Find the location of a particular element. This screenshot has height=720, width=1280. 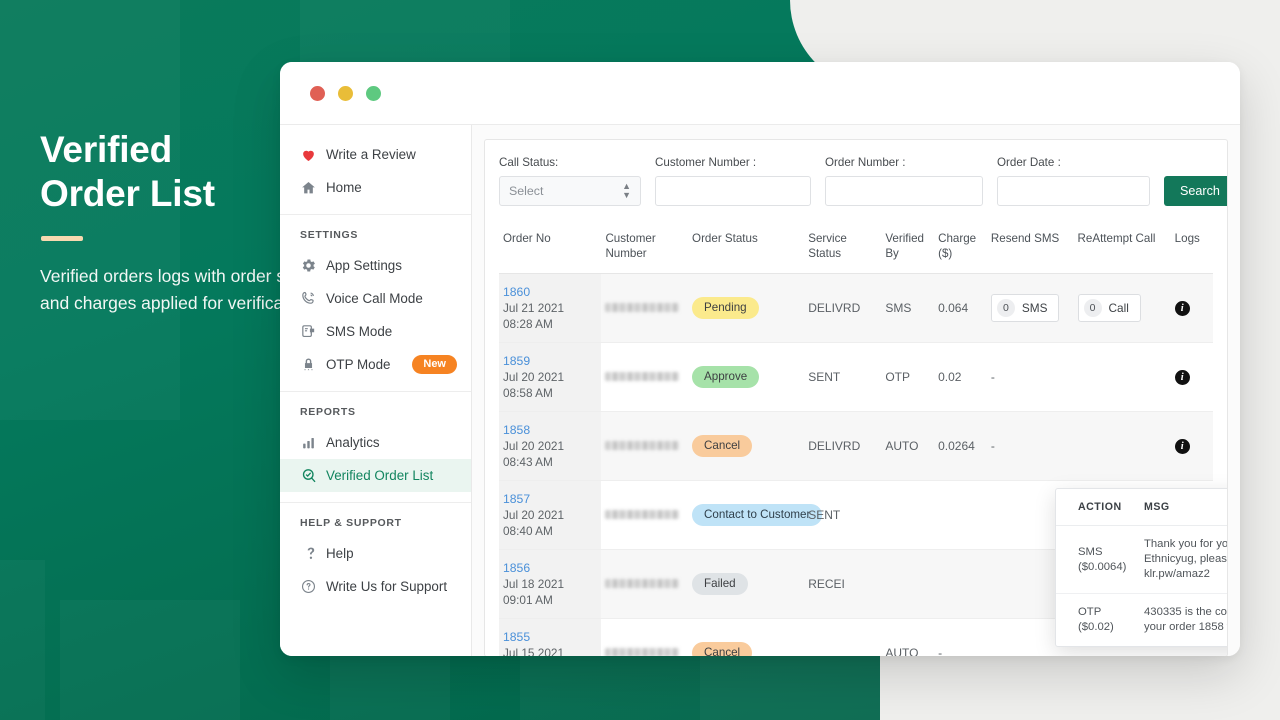

log-action-name: SMS is located at coordinates (1090, 551).